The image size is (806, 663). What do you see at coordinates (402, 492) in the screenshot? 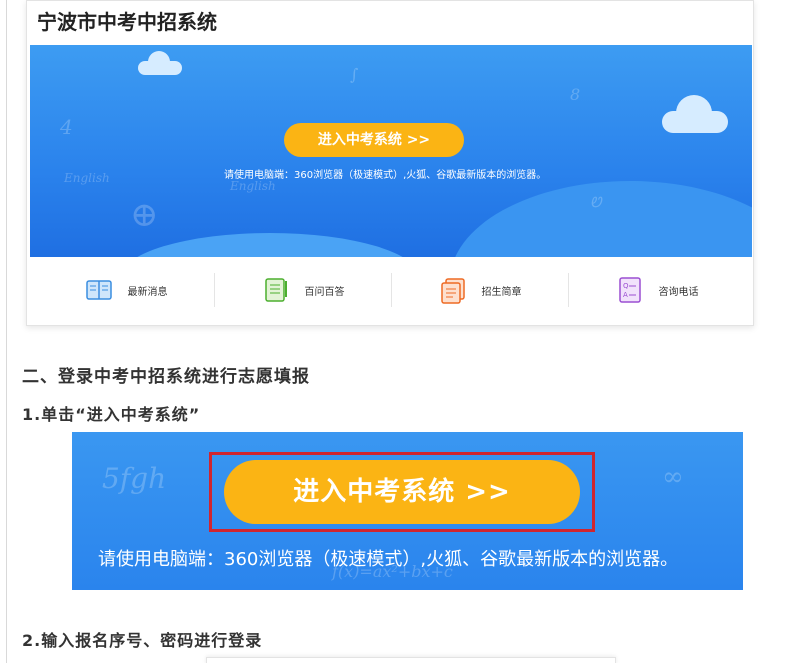
I see `highlight-box` at bounding box center [402, 492].